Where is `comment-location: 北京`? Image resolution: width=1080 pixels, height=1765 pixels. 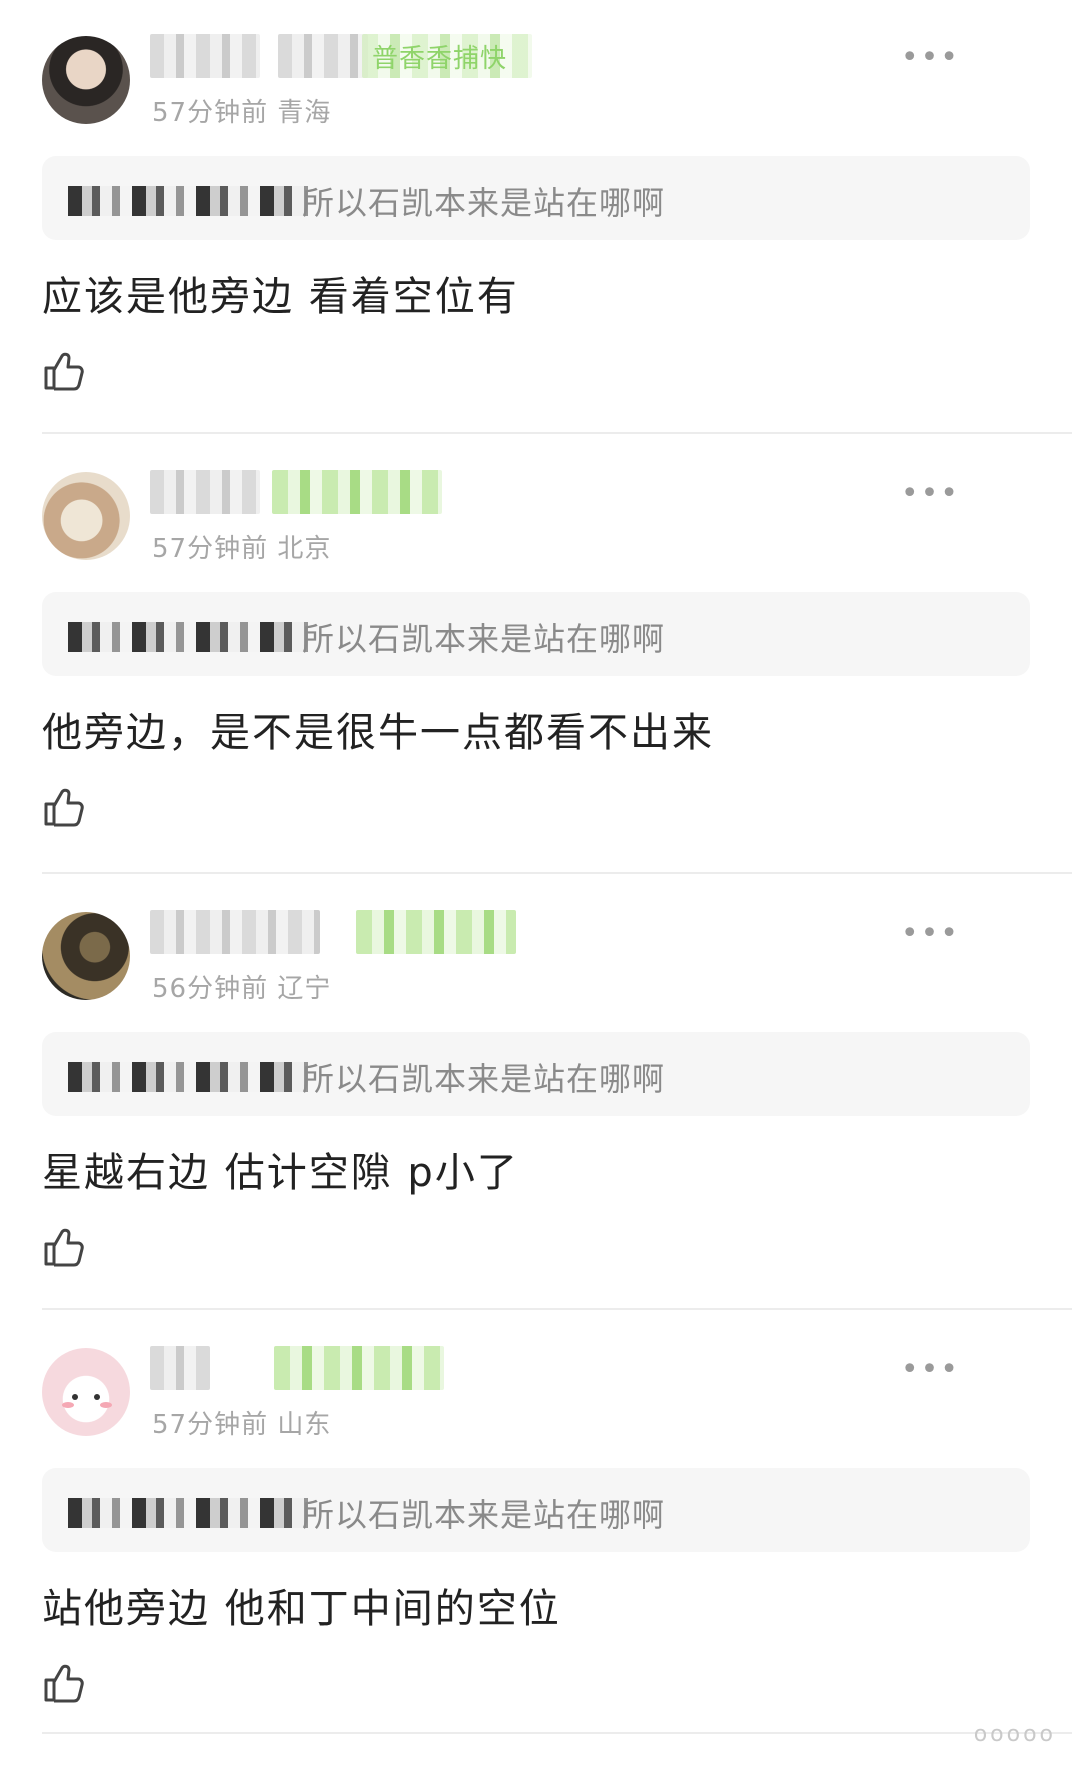
comment-location: 北京 is located at coordinates (304, 549).